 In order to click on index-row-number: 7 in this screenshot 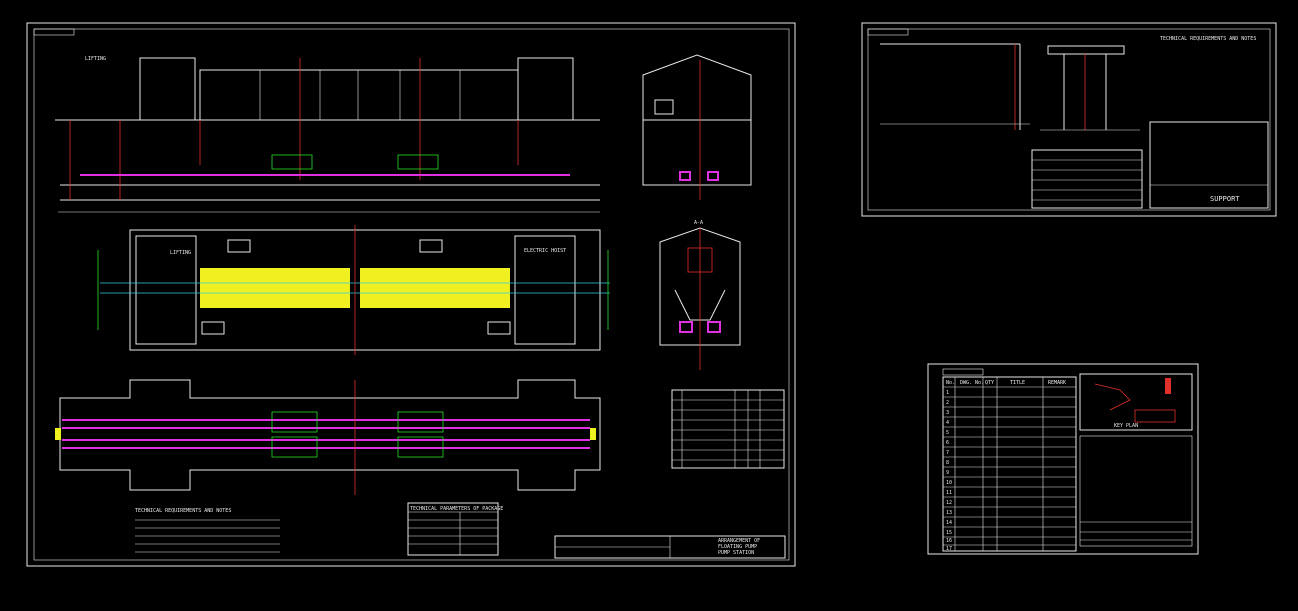, I will do `click(947, 453)`.